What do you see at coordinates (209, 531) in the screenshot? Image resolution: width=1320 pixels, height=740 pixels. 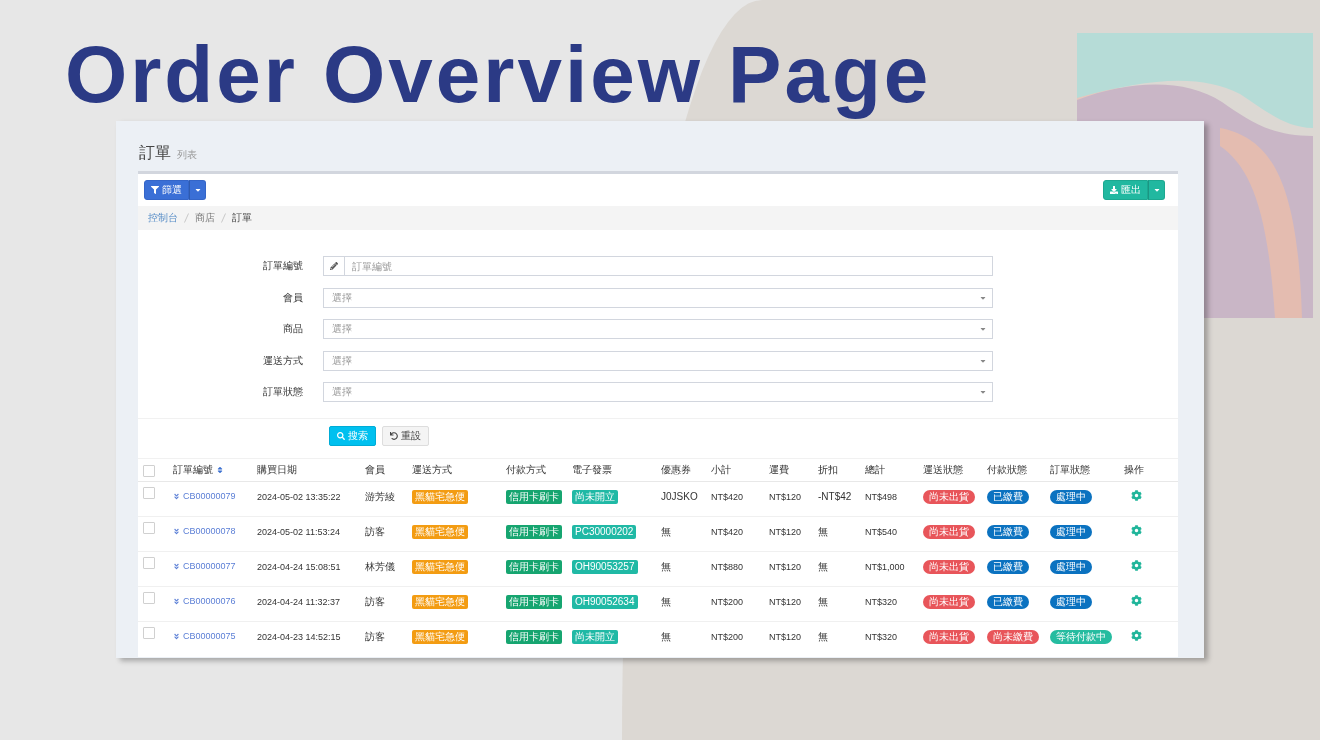 I see `order-link: CB00000078` at bounding box center [209, 531].